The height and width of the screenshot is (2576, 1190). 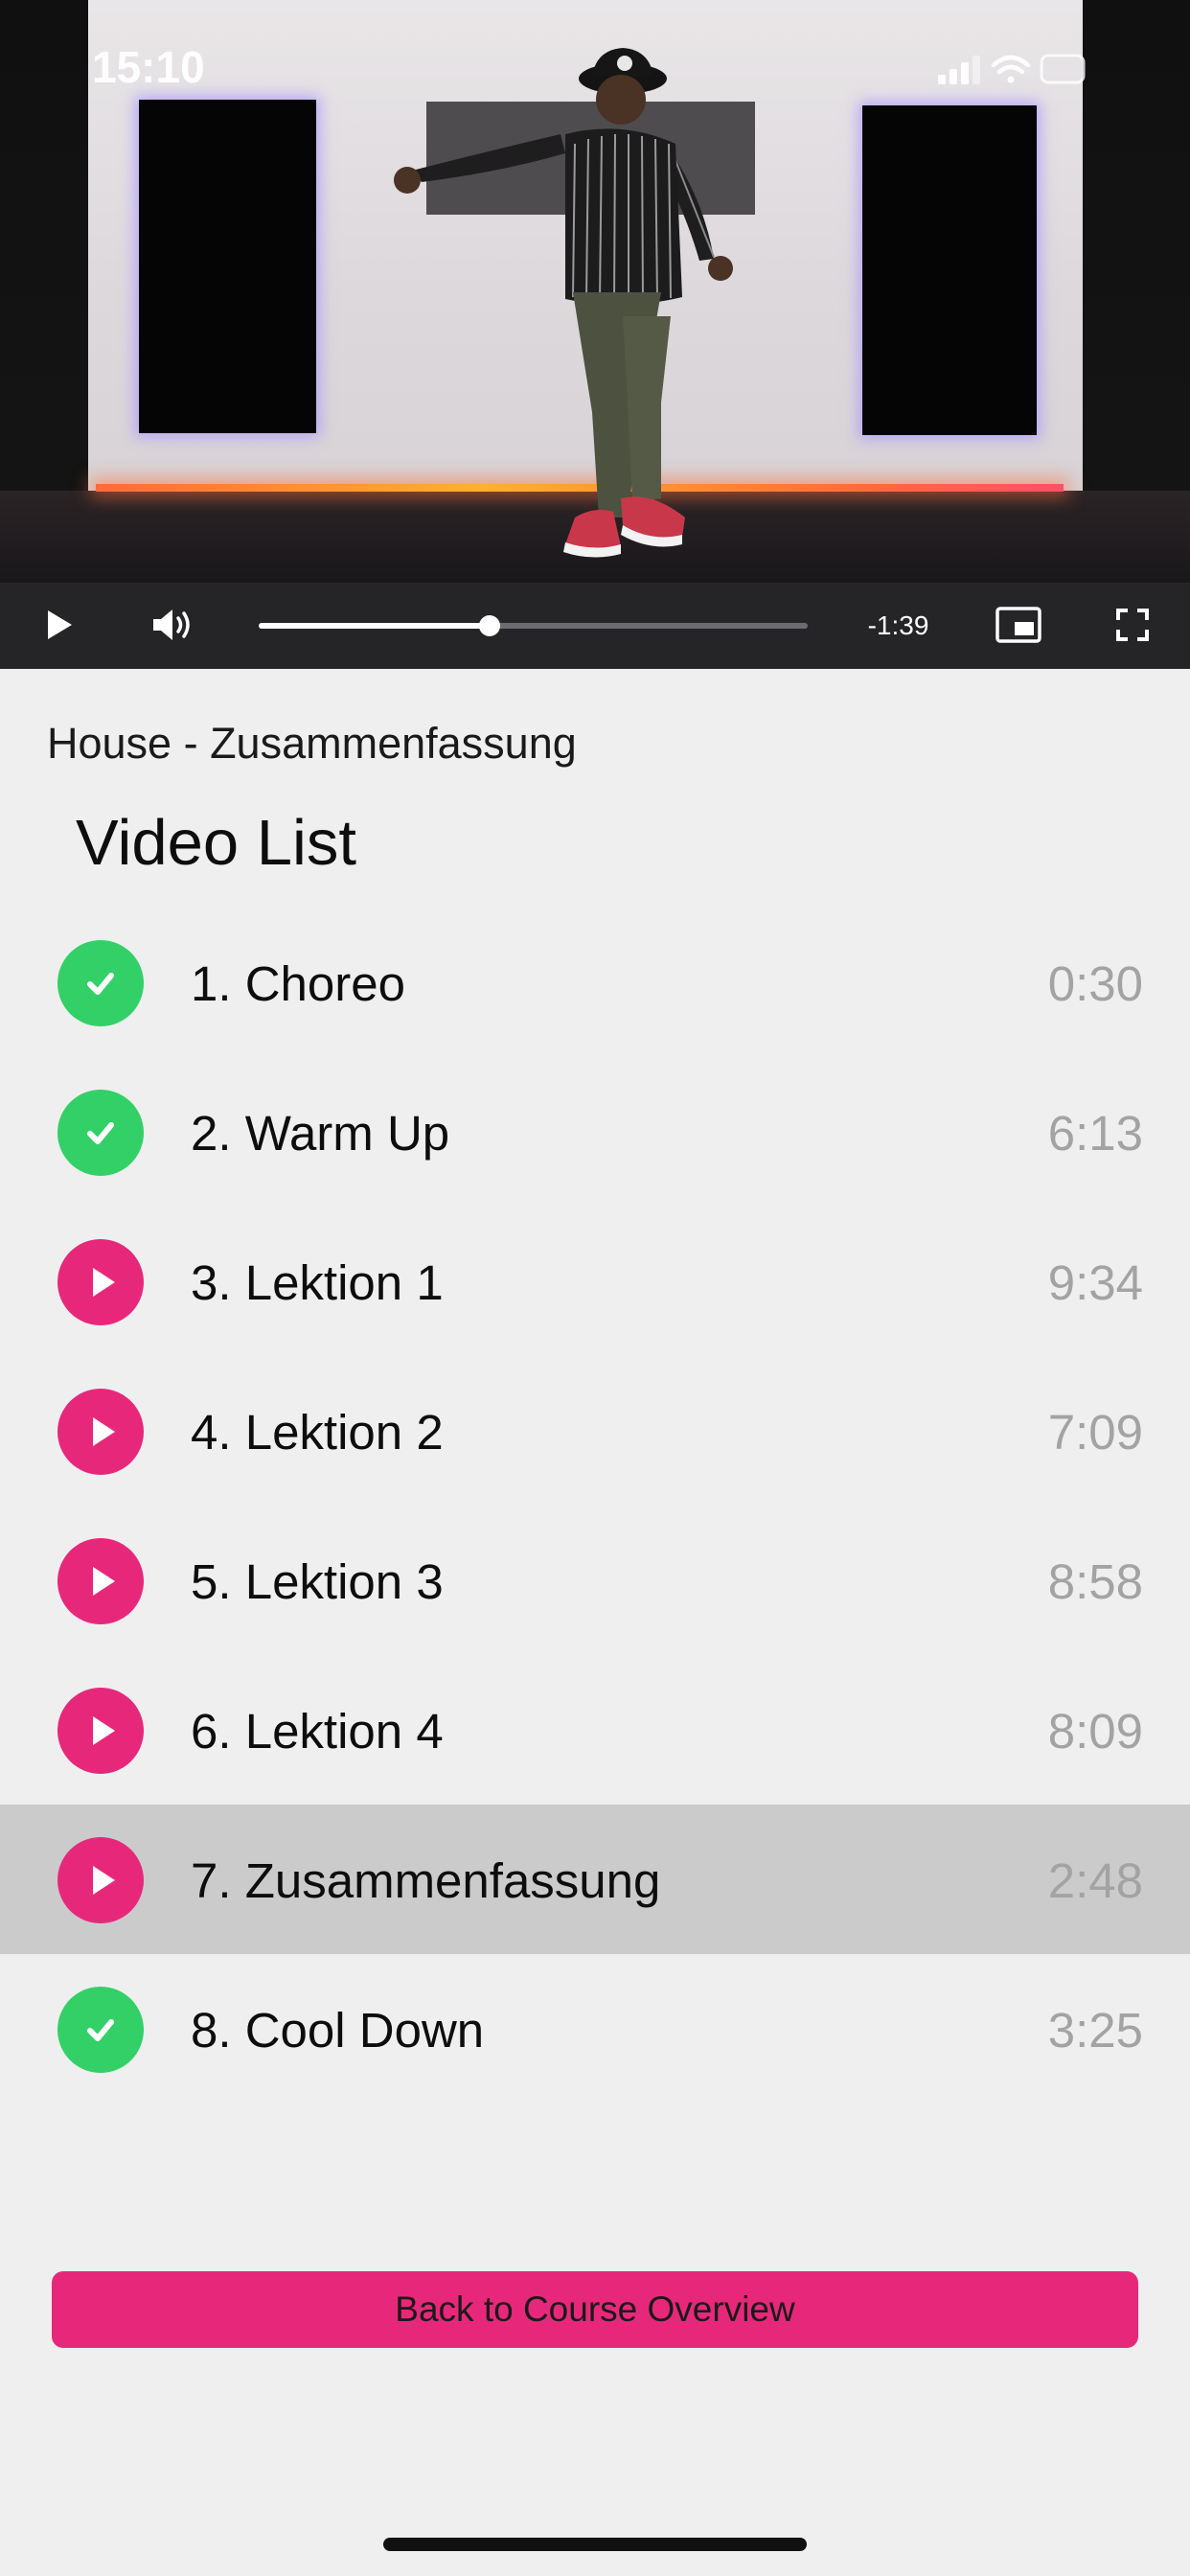 I want to click on wifi-icon, so click(x=1011, y=69).